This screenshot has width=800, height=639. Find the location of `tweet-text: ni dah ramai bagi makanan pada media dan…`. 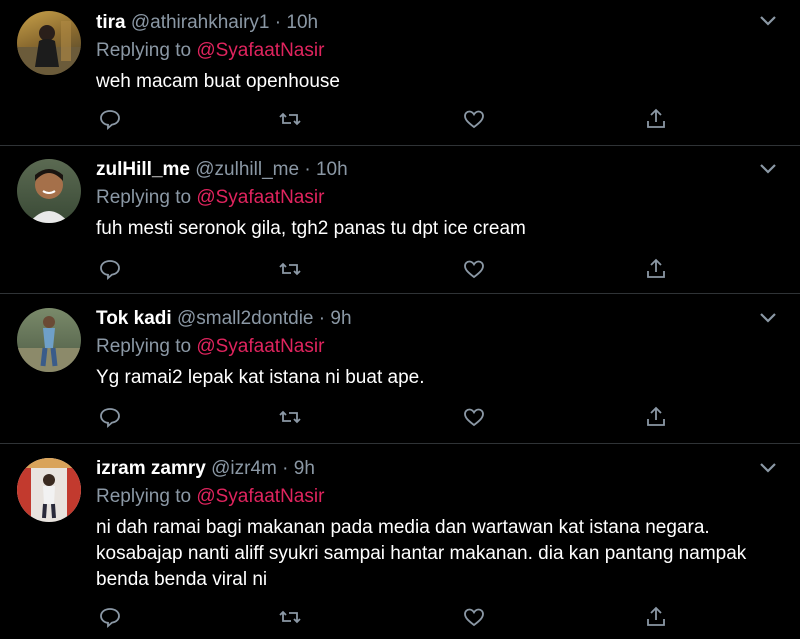

tweet-text: ni dah ramai bagi makanan pada media dan… is located at coordinates (423, 554).